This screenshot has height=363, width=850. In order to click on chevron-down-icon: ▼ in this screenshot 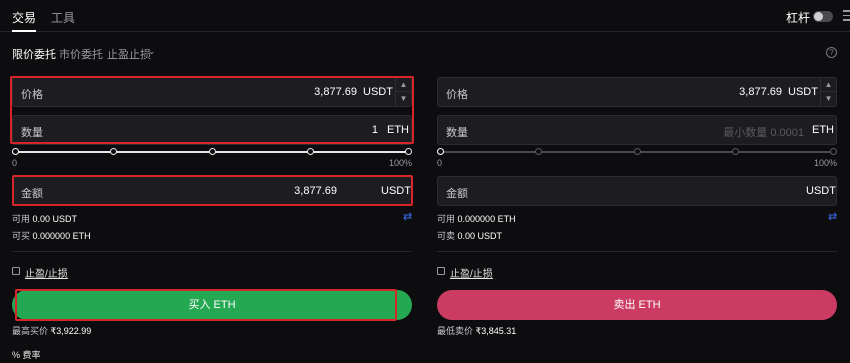, I will do `click(828, 99)`.